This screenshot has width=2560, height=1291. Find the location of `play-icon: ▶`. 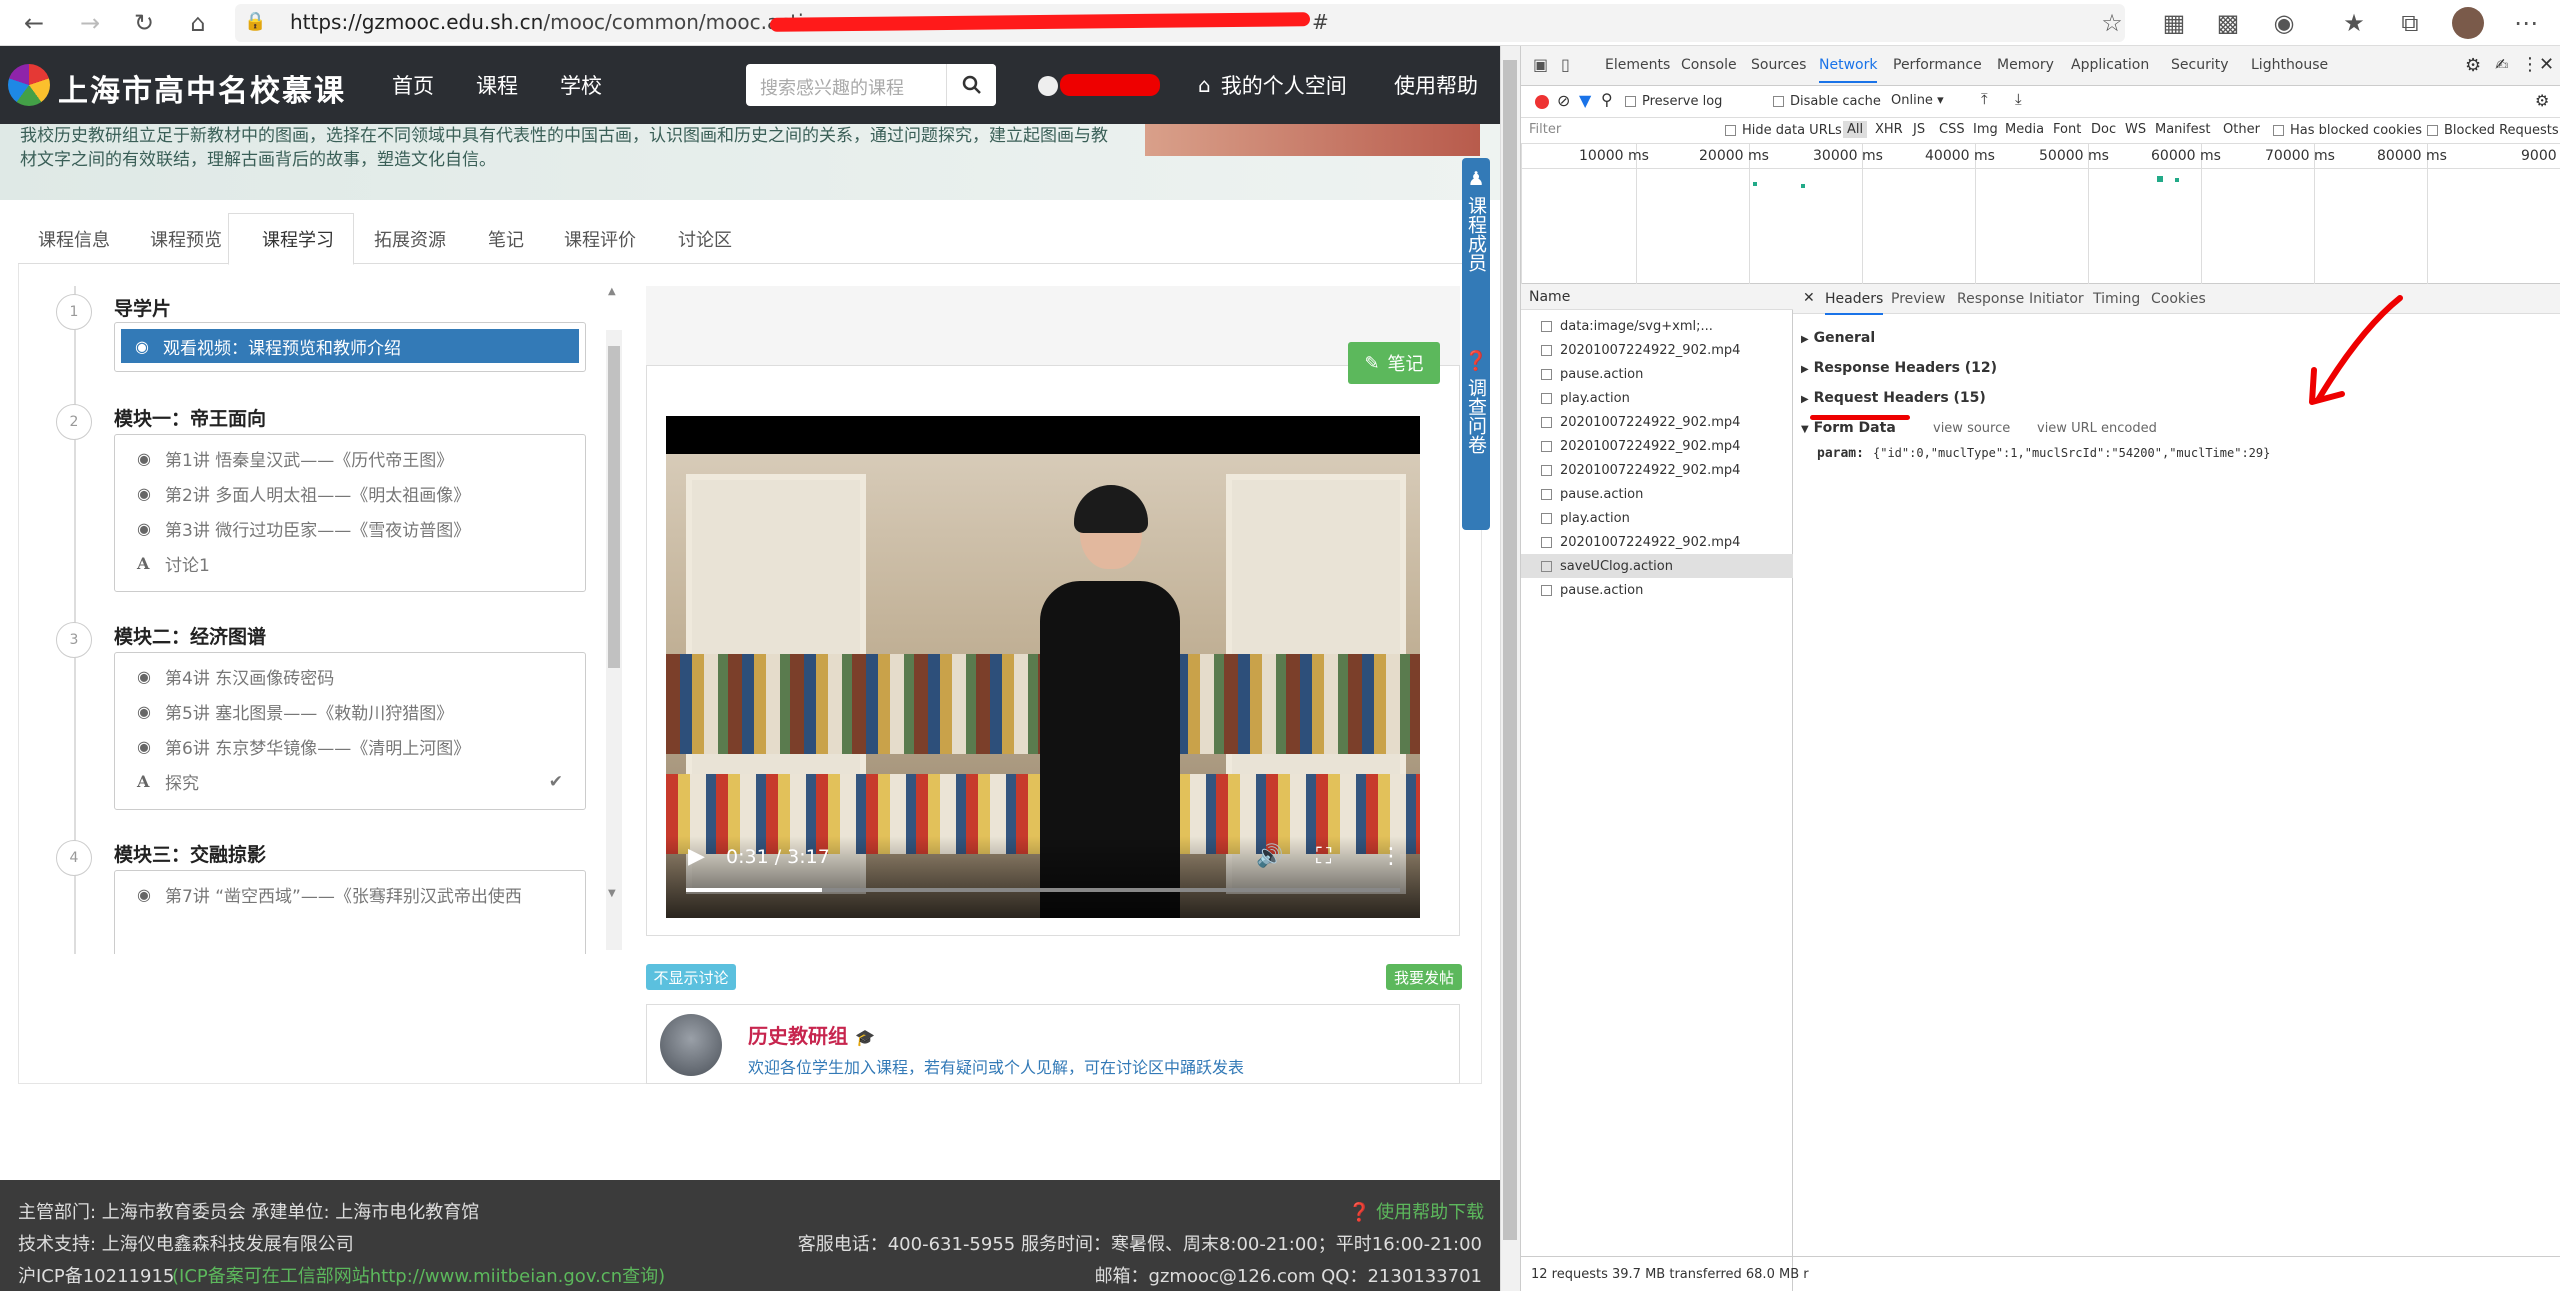

play-icon: ▶ is located at coordinates (696, 856).